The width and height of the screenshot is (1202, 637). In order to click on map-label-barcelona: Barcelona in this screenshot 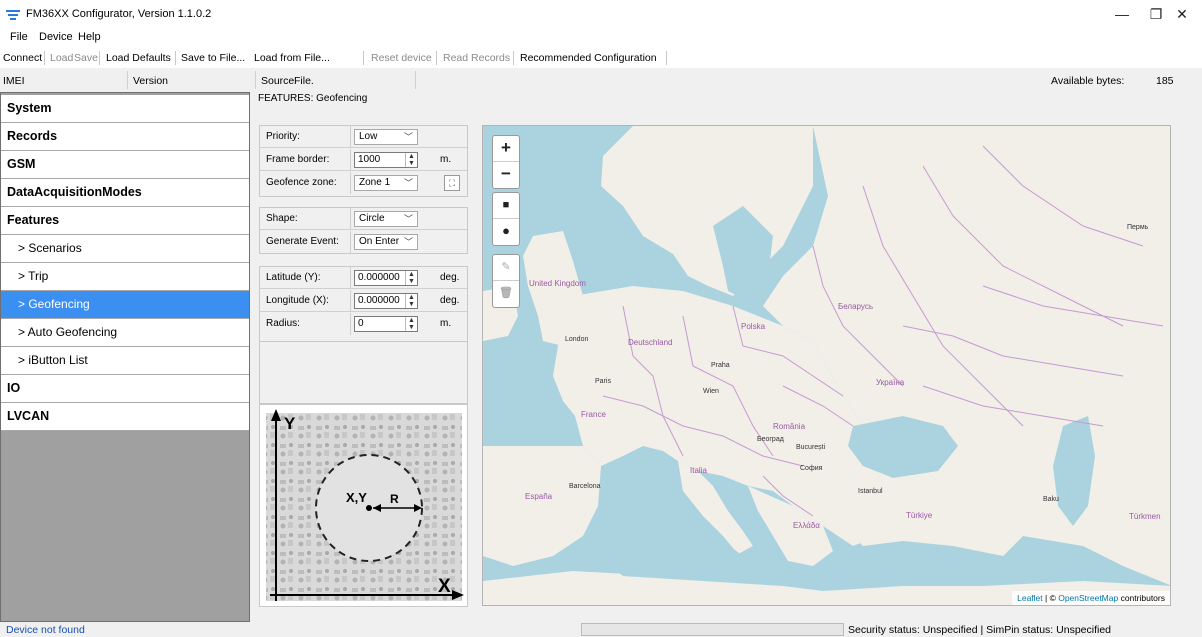, I will do `click(585, 486)`.